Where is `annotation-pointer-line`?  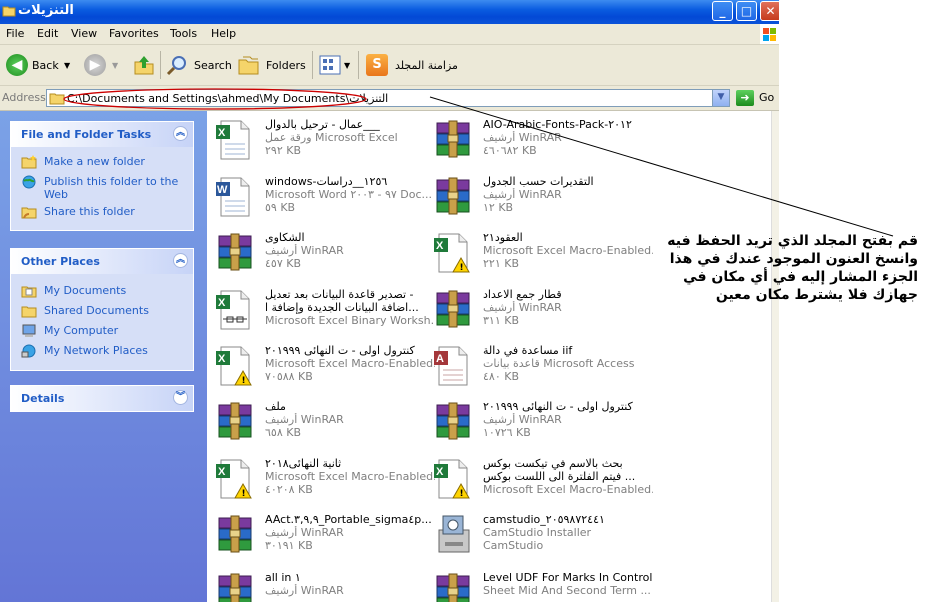 annotation-pointer-line is located at coordinates (661, 166).